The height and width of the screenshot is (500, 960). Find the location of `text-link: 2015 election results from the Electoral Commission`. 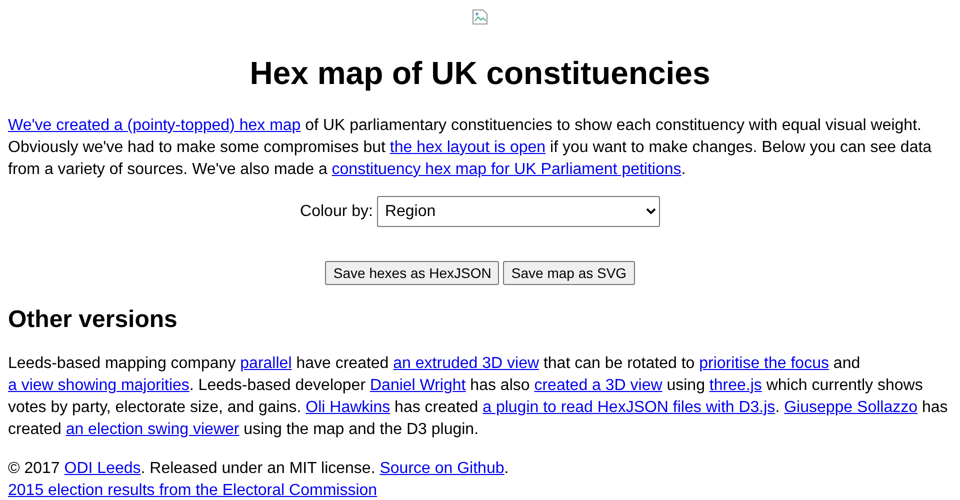

text-link: 2015 election results from the Electoral Commission is located at coordinates (193, 490).